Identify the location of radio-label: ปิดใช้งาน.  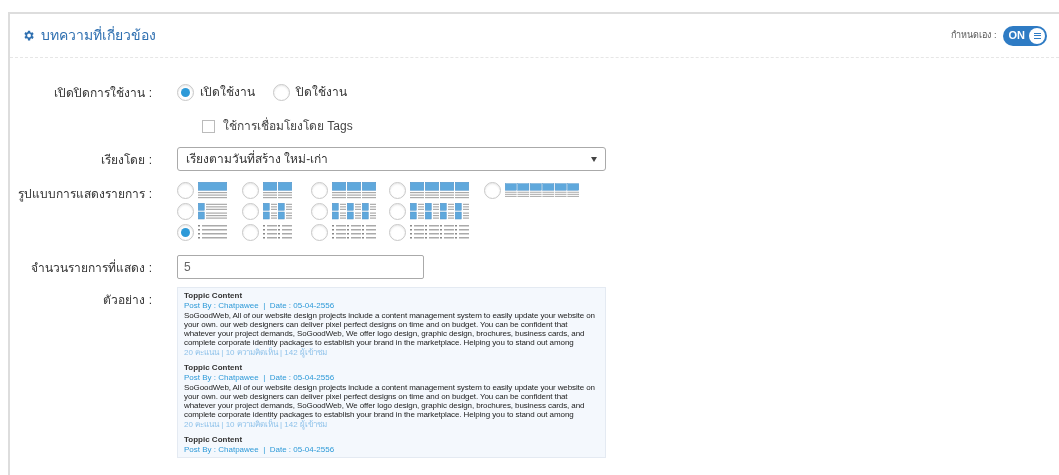
(321, 92).